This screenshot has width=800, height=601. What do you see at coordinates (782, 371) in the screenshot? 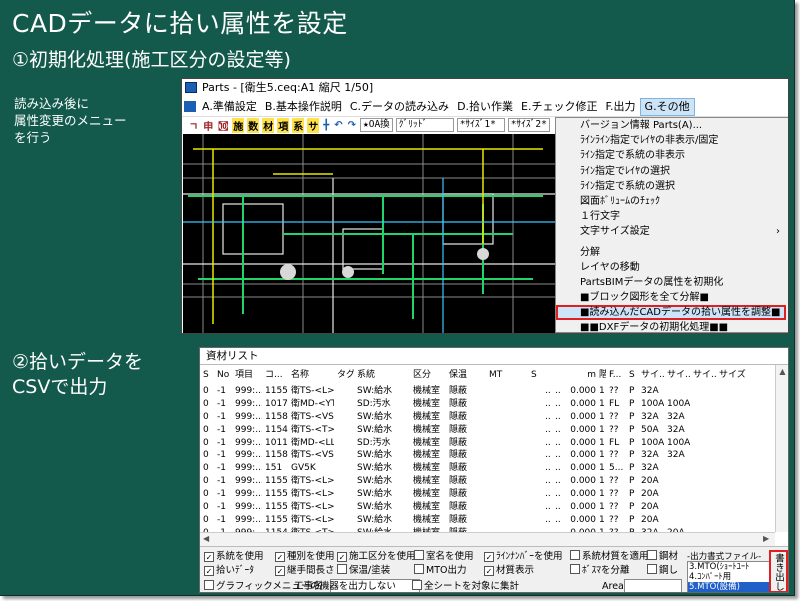
I see `scroll-up-icon: ▲` at bounding box center [782, 371].